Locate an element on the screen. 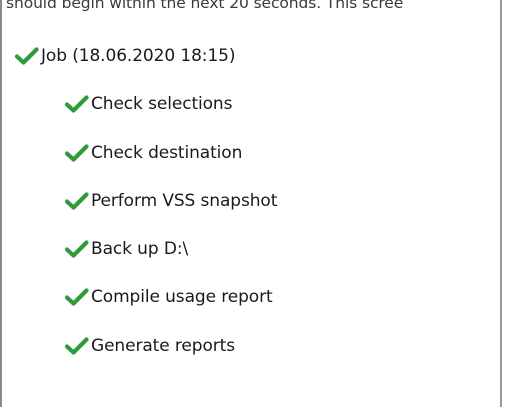  tree-item-label: Perform VSS snapshot is located at coordinates (184, 201).